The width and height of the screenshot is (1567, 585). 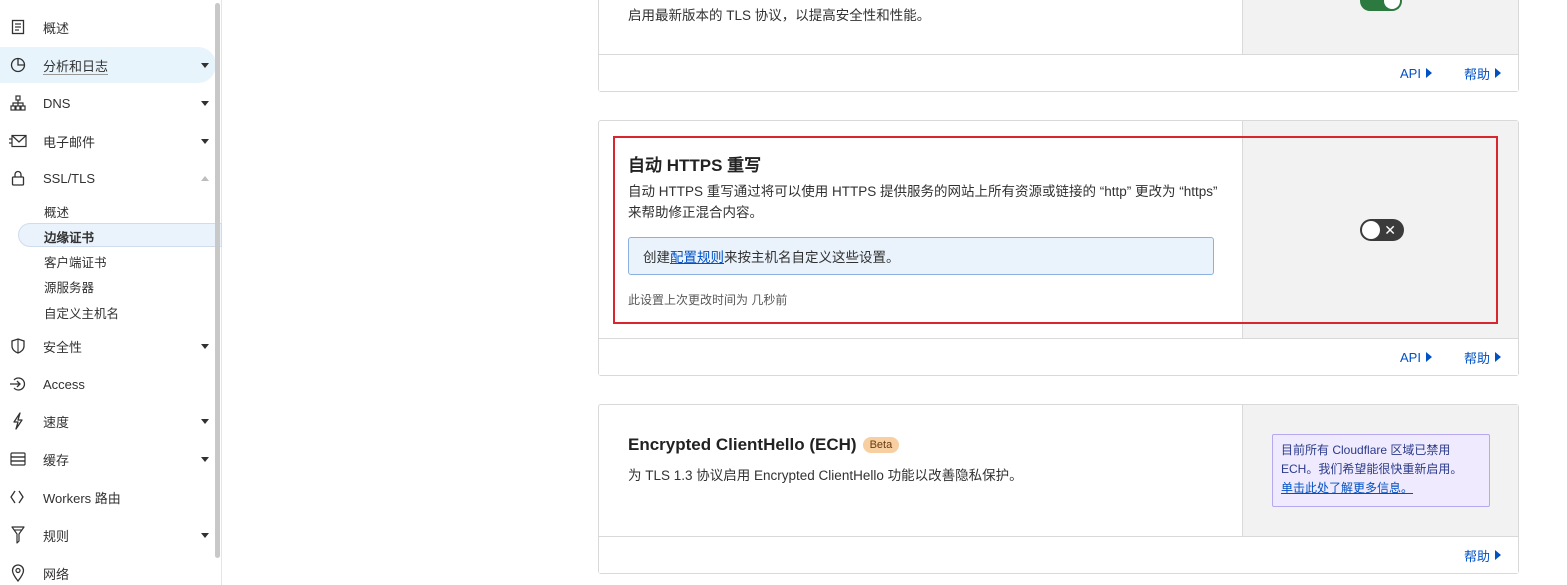 I want to click on location-icon, so click(x=18, y=573).